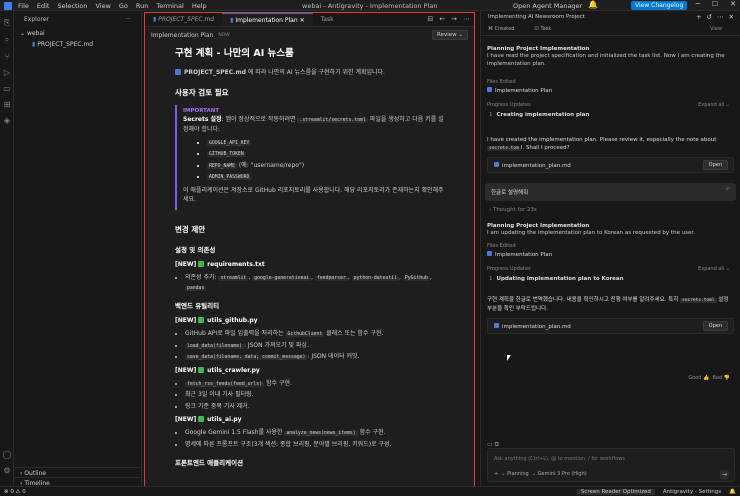  I want to click on bell-icon: 🔔, so click(593, 4).